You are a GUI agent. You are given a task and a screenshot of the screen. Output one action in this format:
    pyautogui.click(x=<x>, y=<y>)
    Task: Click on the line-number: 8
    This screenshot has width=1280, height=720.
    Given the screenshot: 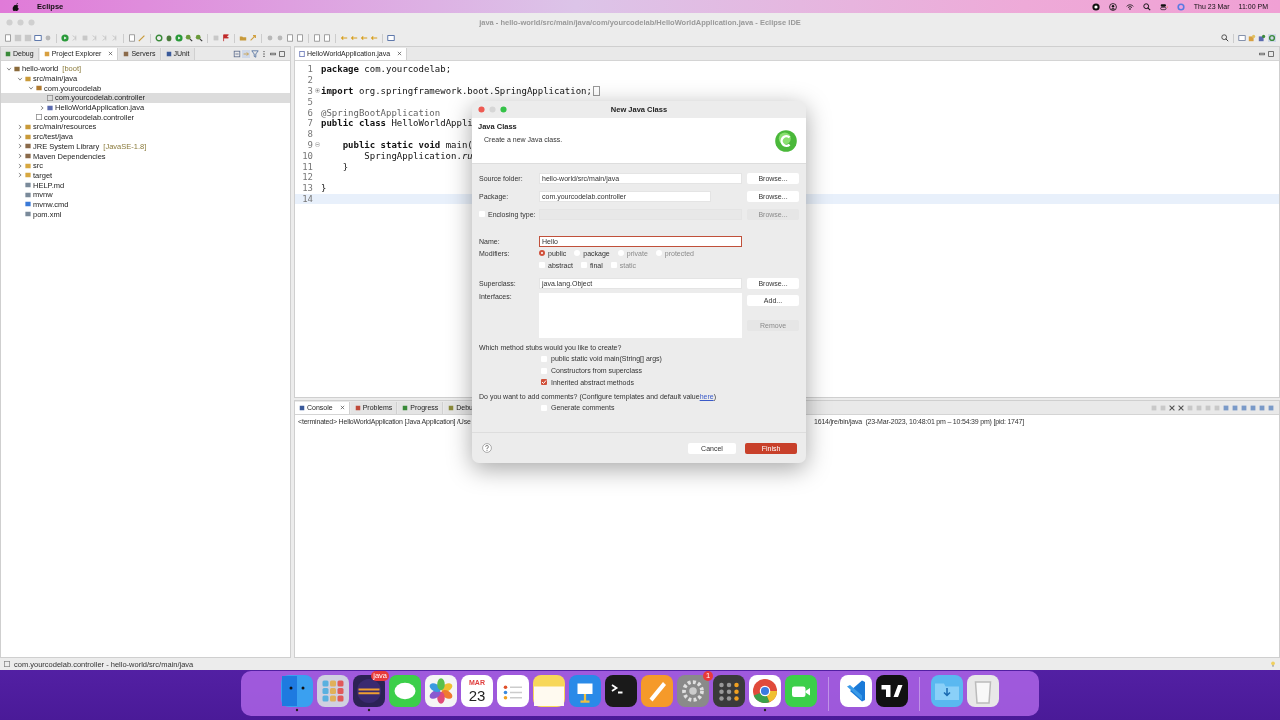 What is the action you would take?
    pyautogui.click(x=309, y=134)
    